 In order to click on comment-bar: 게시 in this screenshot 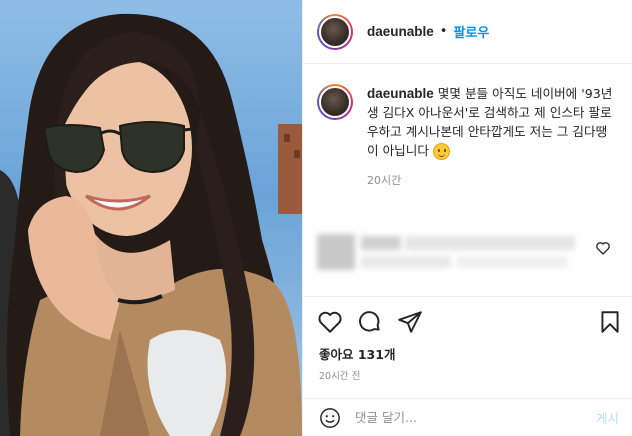, I will do `click(467, 417)`.